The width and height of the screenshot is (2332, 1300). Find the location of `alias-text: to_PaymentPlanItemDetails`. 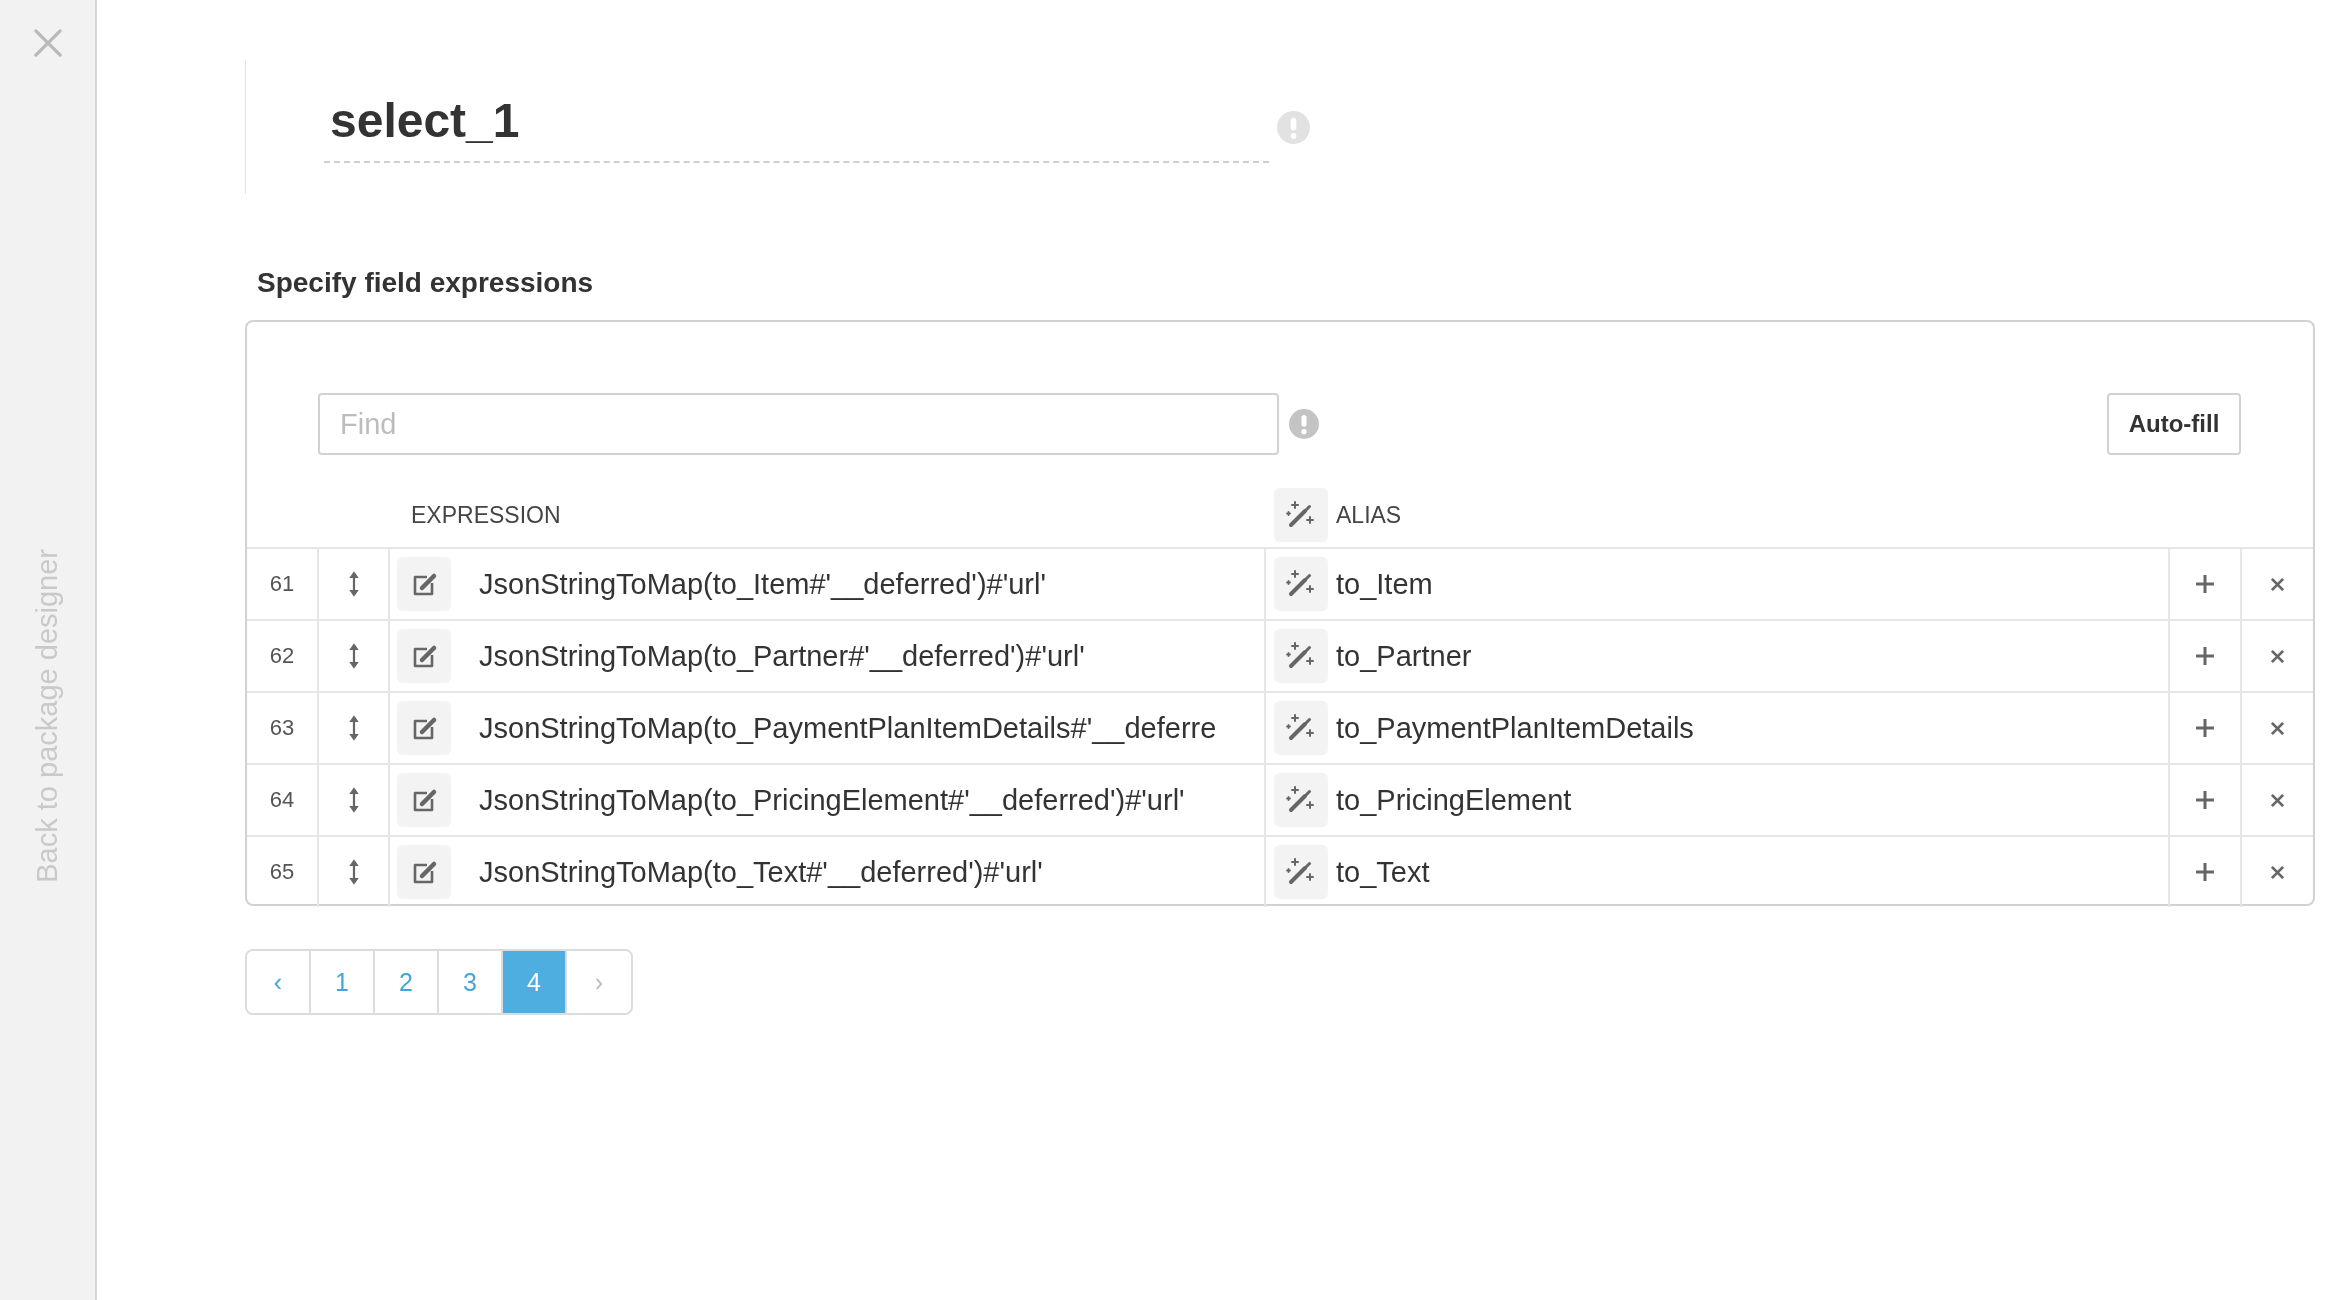

alias-text: to_PaymentPlanItemDetails is located at coordinates (1515, 728).